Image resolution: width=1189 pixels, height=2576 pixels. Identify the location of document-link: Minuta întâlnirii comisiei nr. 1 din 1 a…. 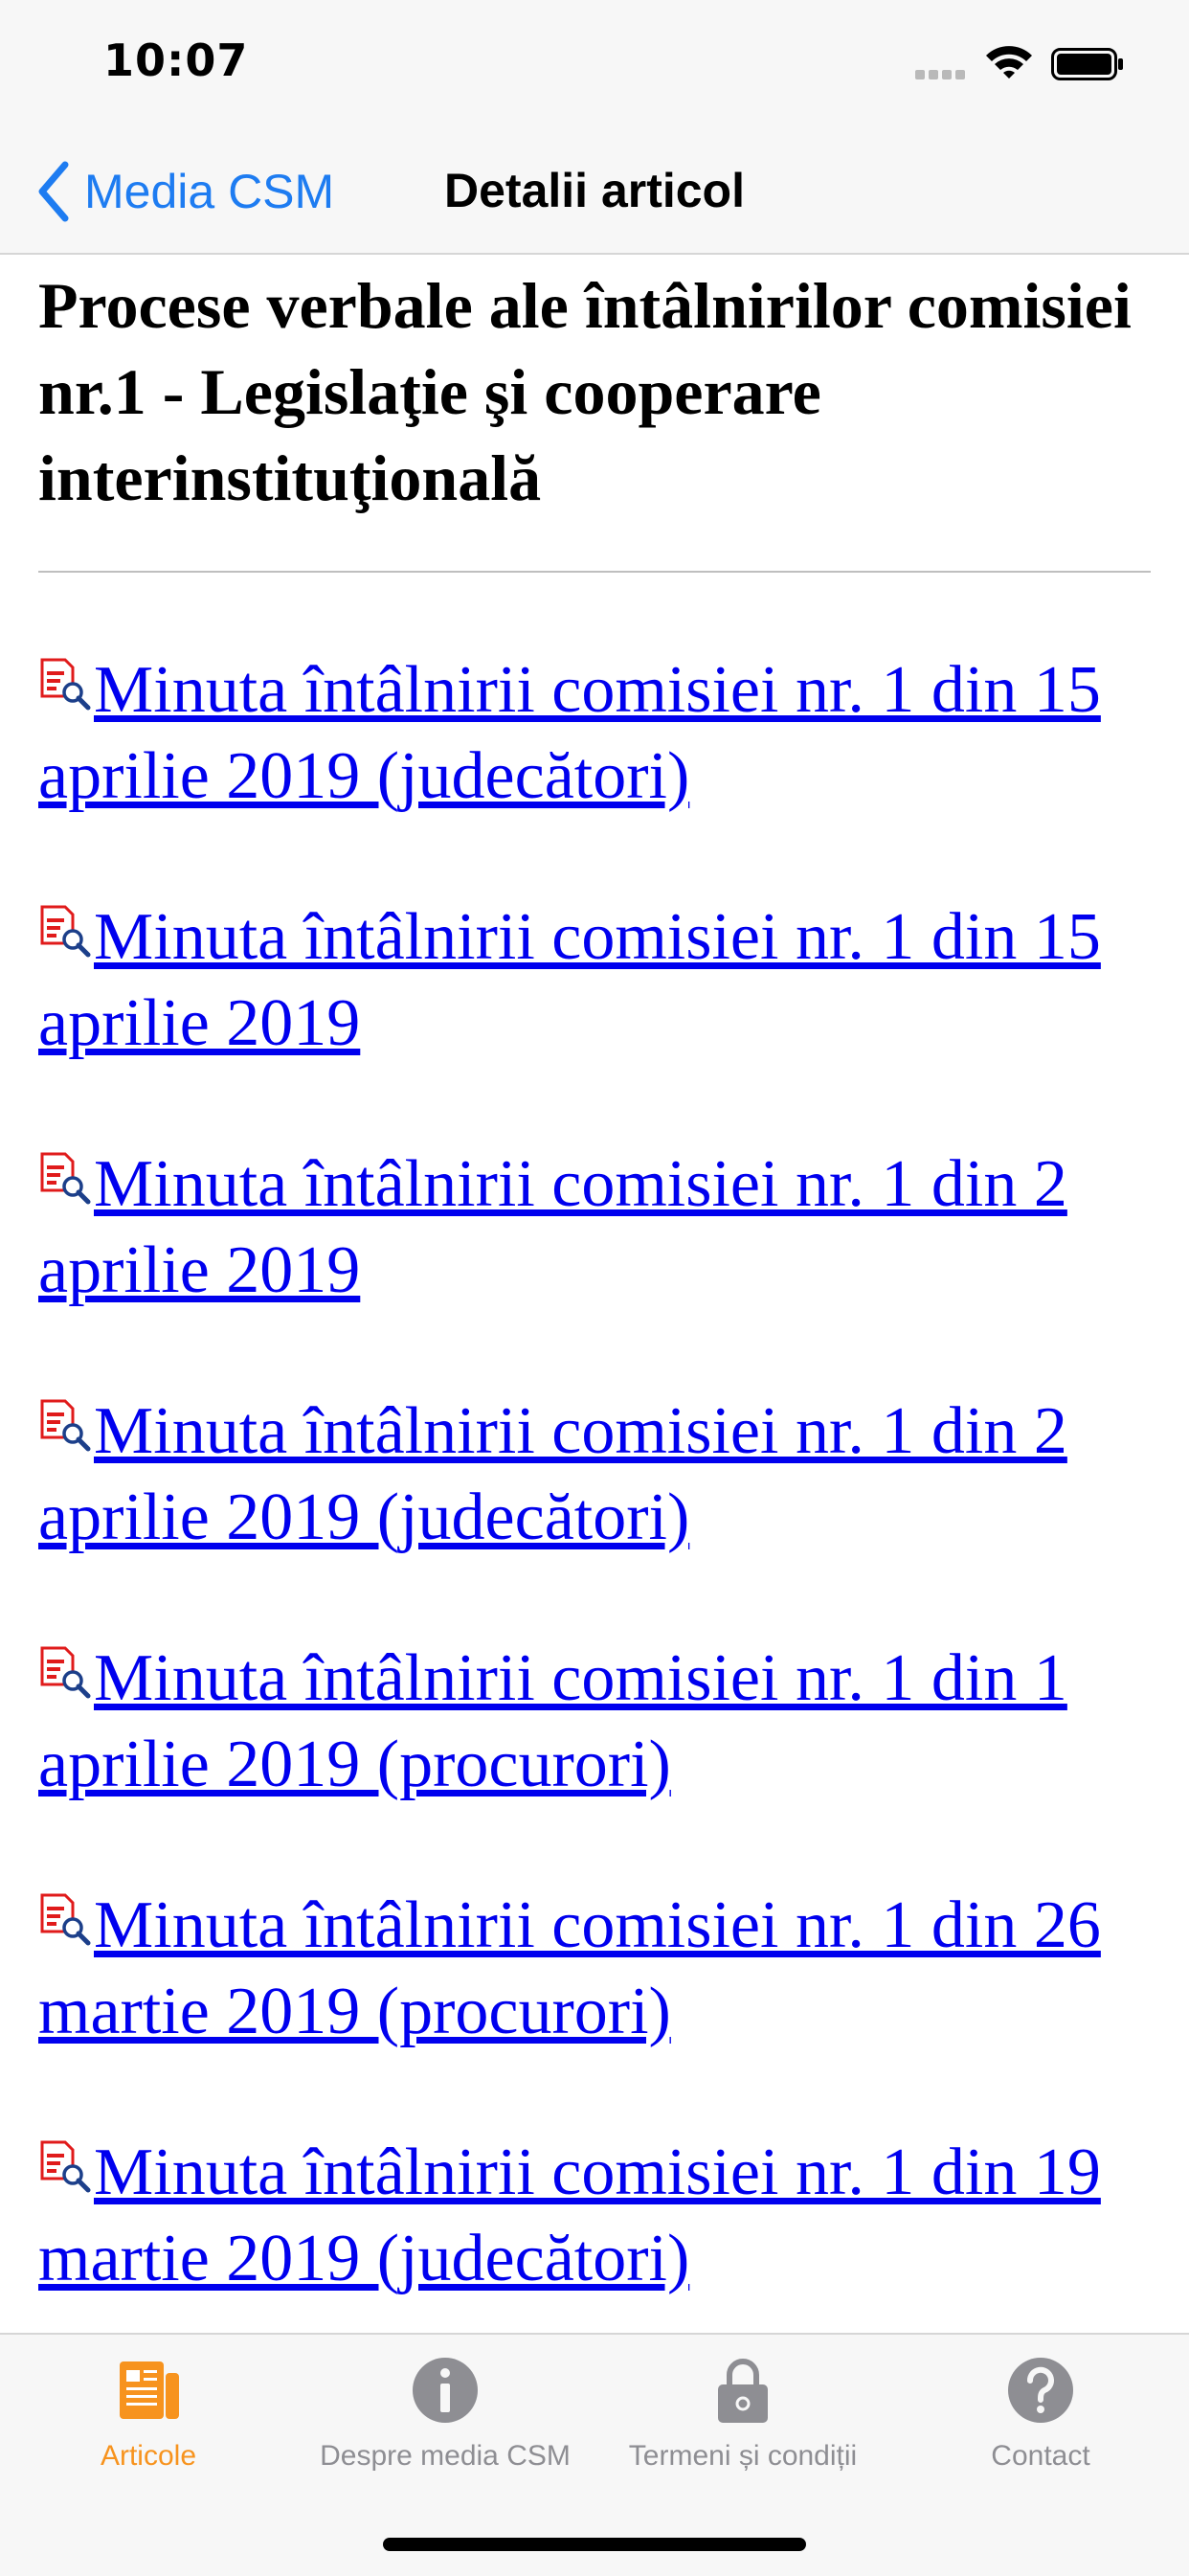
(552, 1721).